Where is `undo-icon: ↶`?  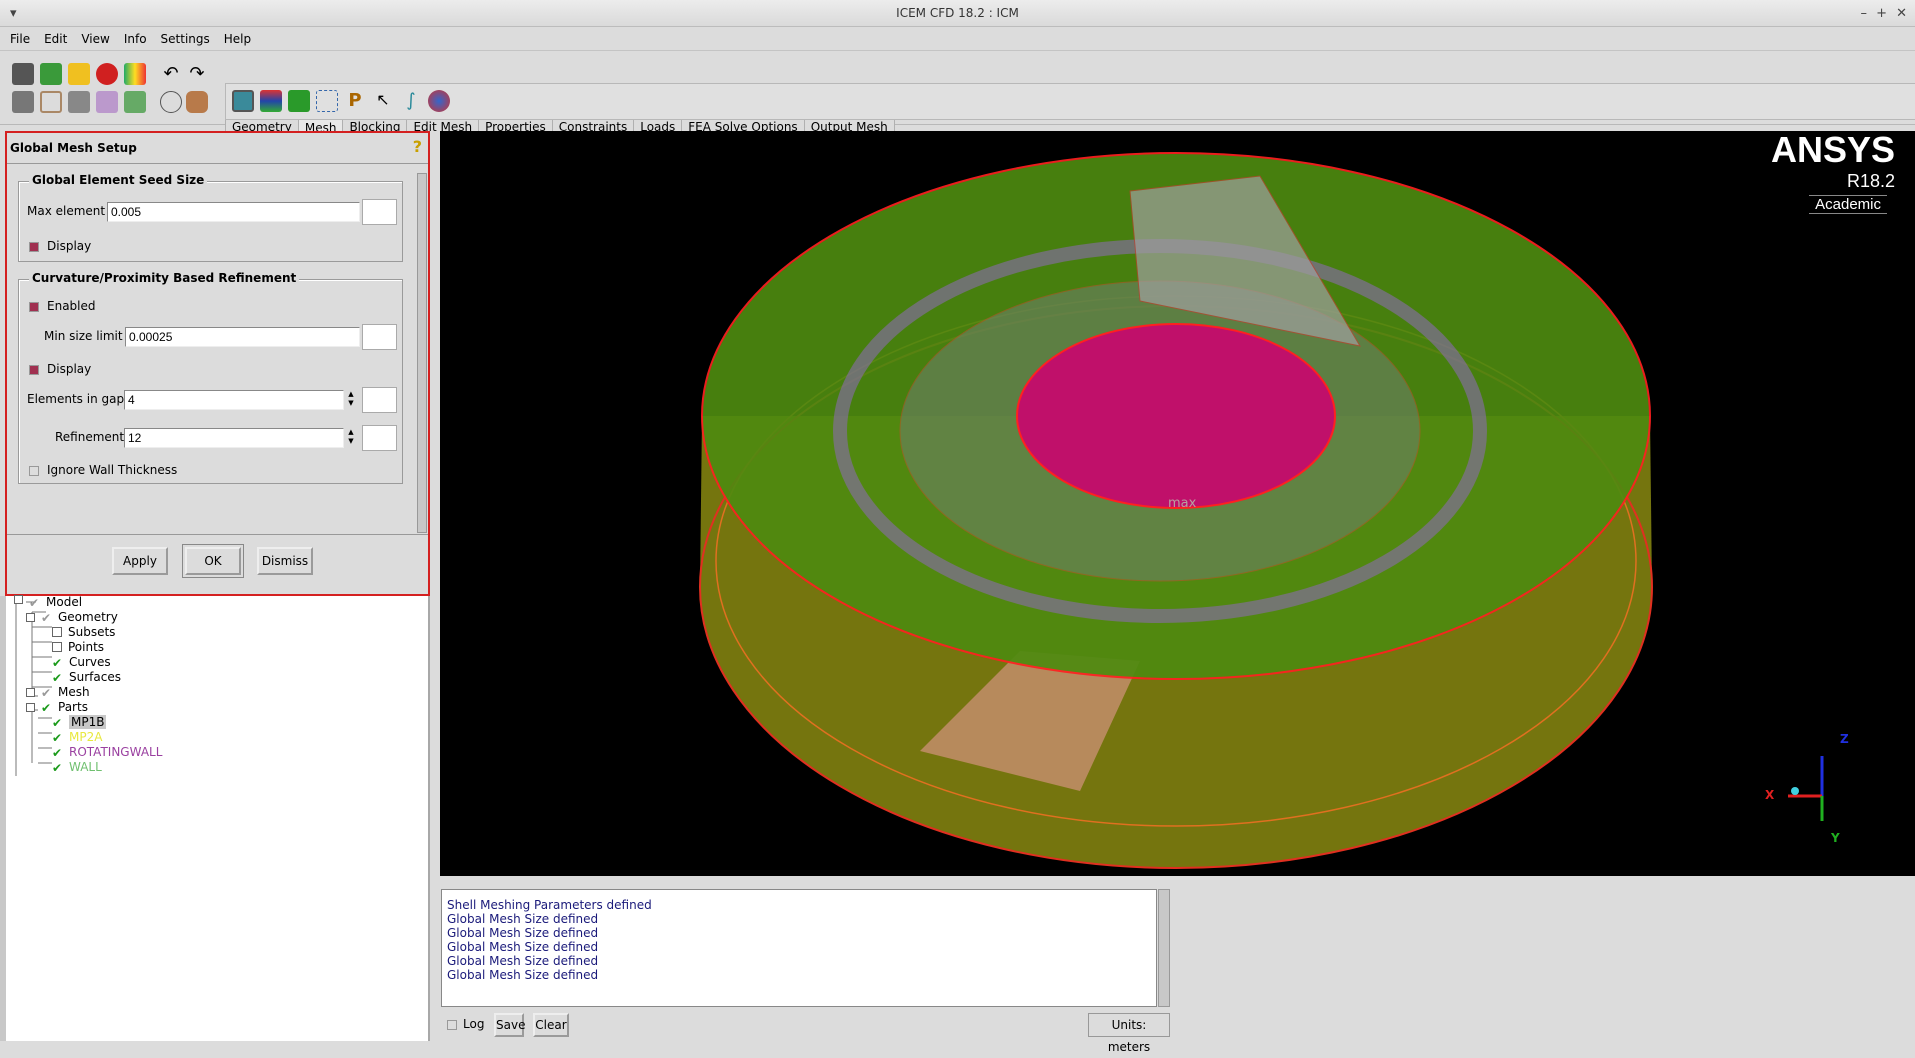
undo-icon: ↶ is located at coordinates (171, 74).